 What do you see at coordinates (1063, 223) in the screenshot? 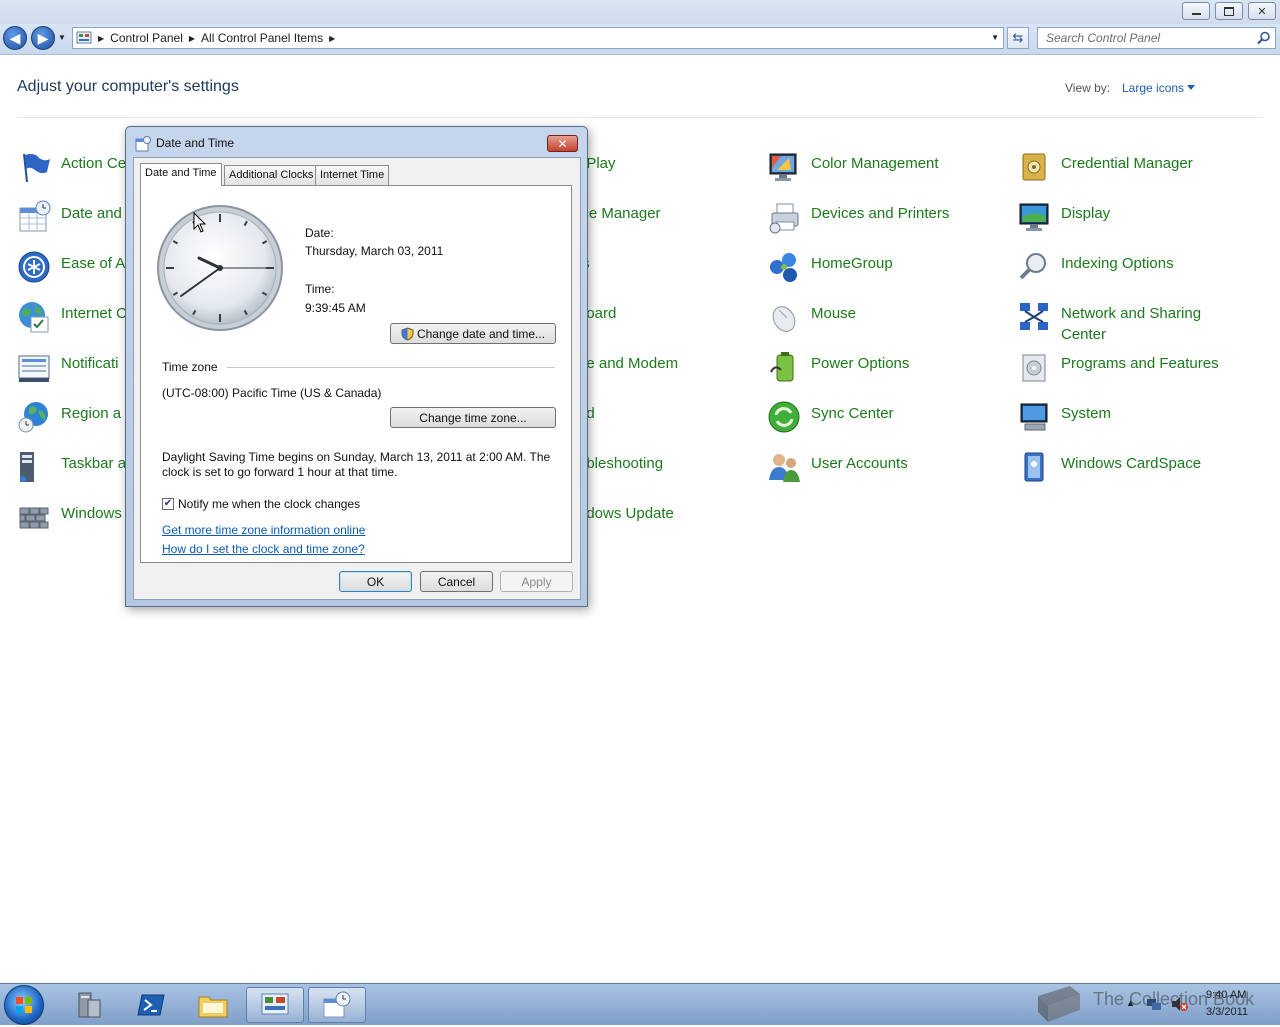
I see `item-display: Display` at bounding box center [1063, 223].